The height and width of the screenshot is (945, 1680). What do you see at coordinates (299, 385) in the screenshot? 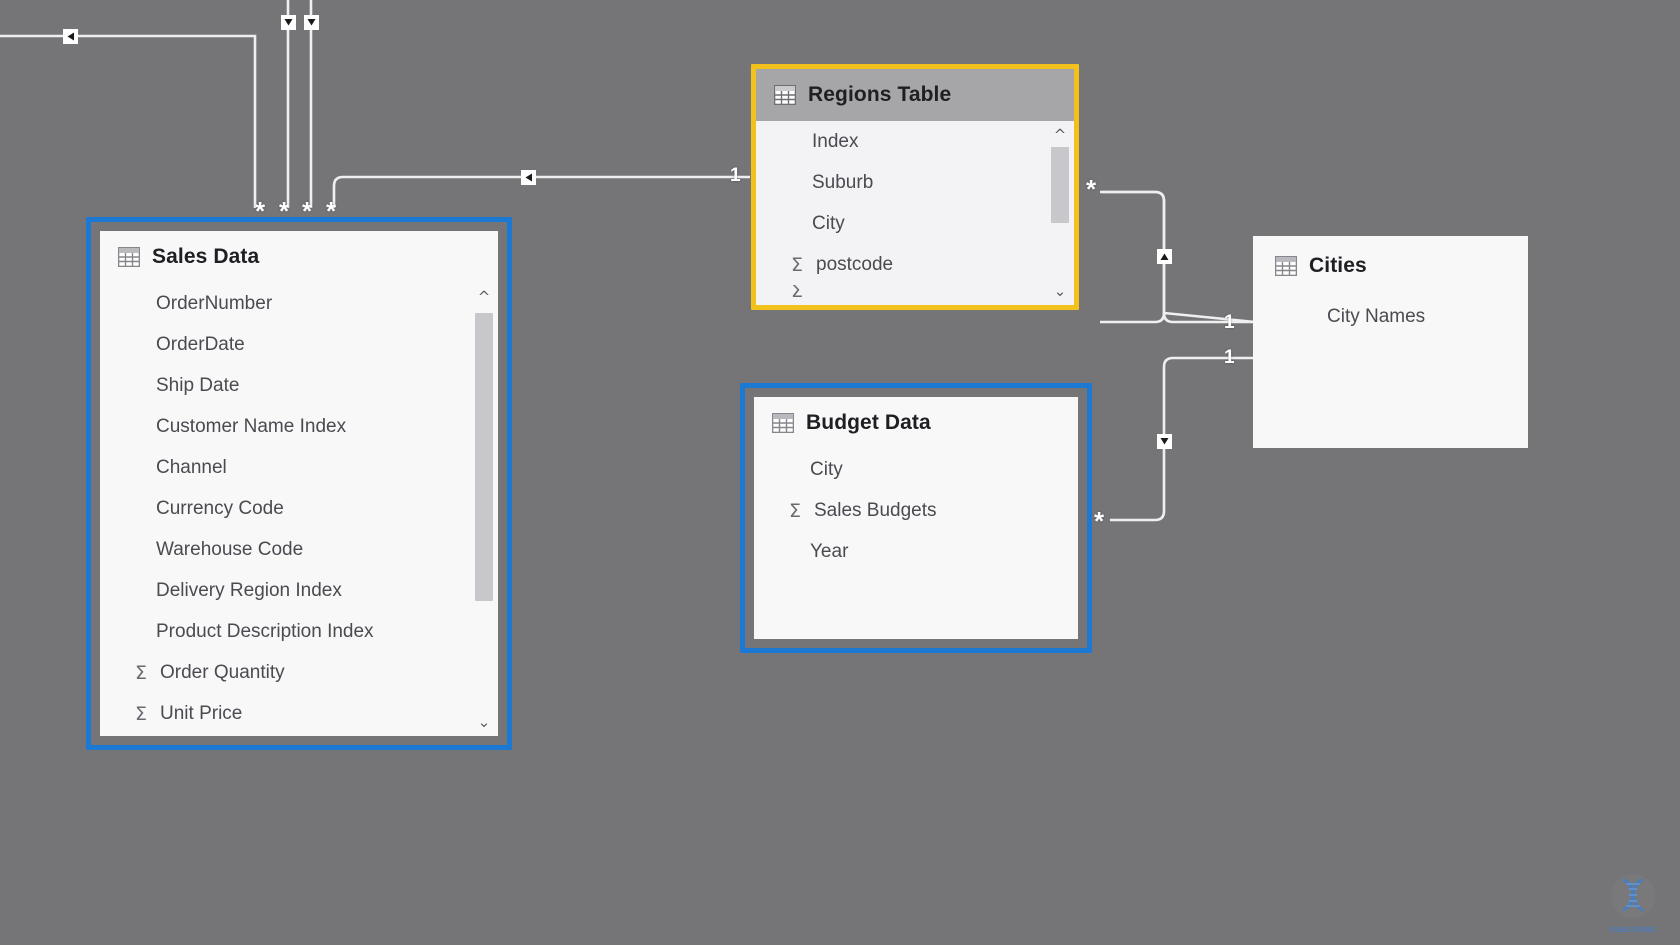
I see `field-row: Ship Date` at bounding box center [299, 385].